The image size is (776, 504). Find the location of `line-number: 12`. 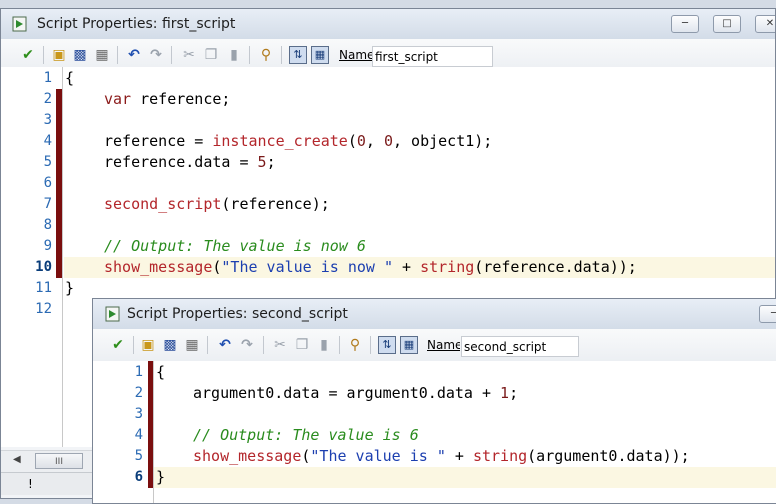

line-number: 12 is located at coordinates (43, 309).